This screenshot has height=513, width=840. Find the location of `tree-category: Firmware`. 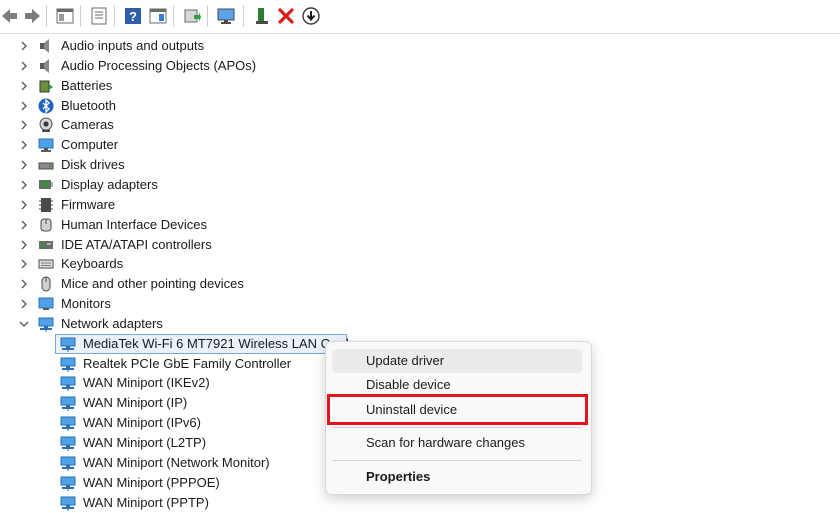

tree-category: Firmware is located at coordinates (420, 205).